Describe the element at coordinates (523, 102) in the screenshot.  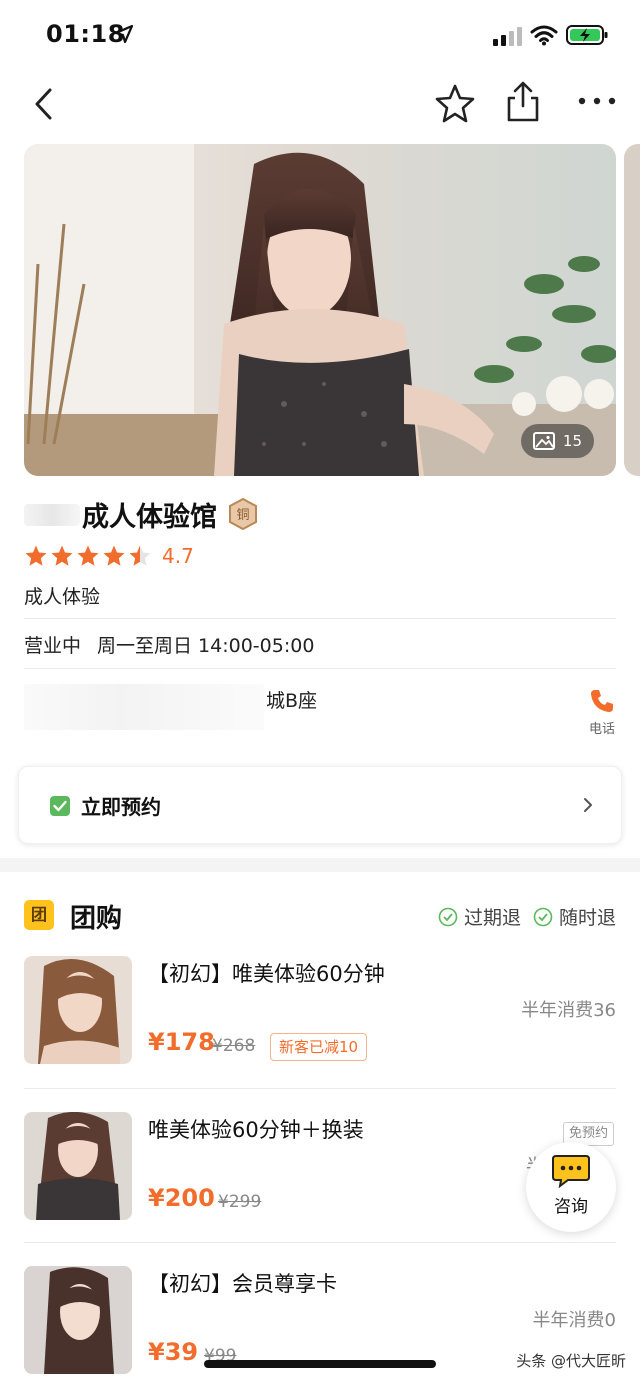
I see `share-icon` at that location.